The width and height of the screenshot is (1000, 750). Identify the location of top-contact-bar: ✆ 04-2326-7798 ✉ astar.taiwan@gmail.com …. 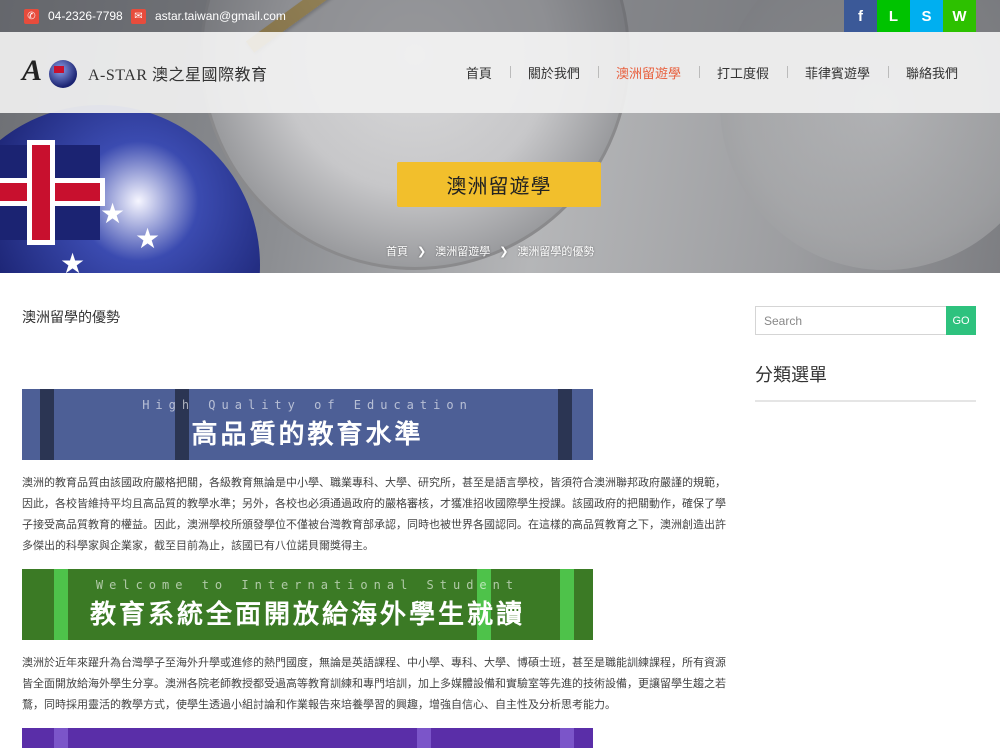
(500, 16).